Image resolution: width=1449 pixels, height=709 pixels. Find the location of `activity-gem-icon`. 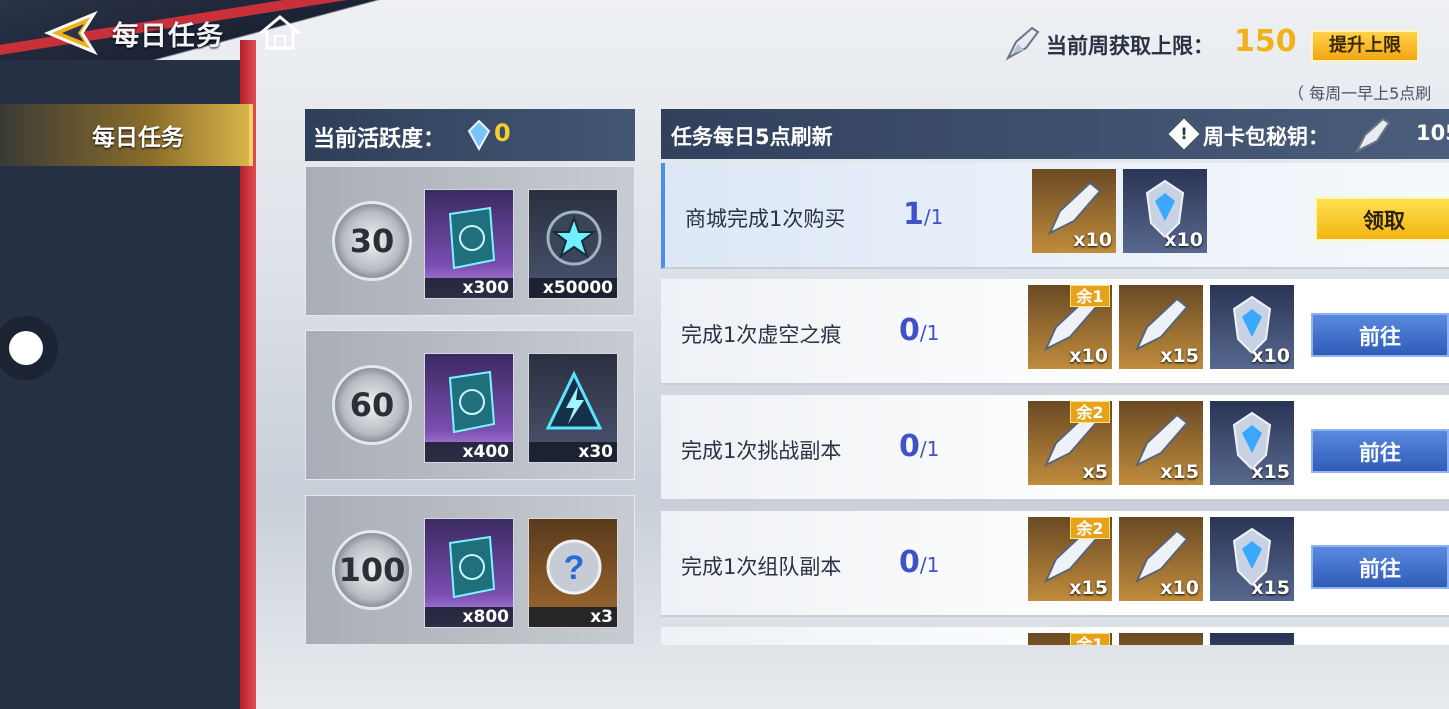

activity-gem-icon is located at coordinates (479, 135).